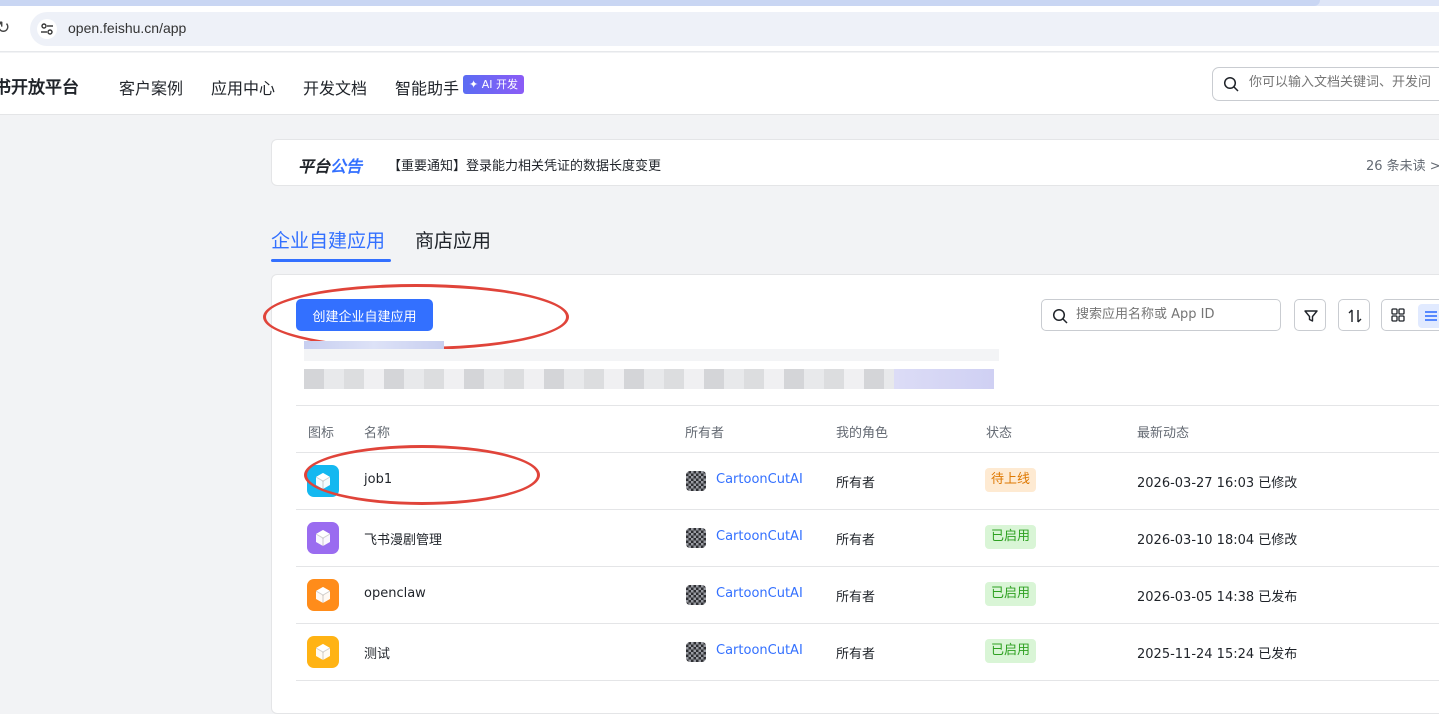 This screenshot has width=1439, height=714. What do you see at coordinates (1410, 315) in the screenshot?
I see `view-toggle` at bounding box center [1410, 315].